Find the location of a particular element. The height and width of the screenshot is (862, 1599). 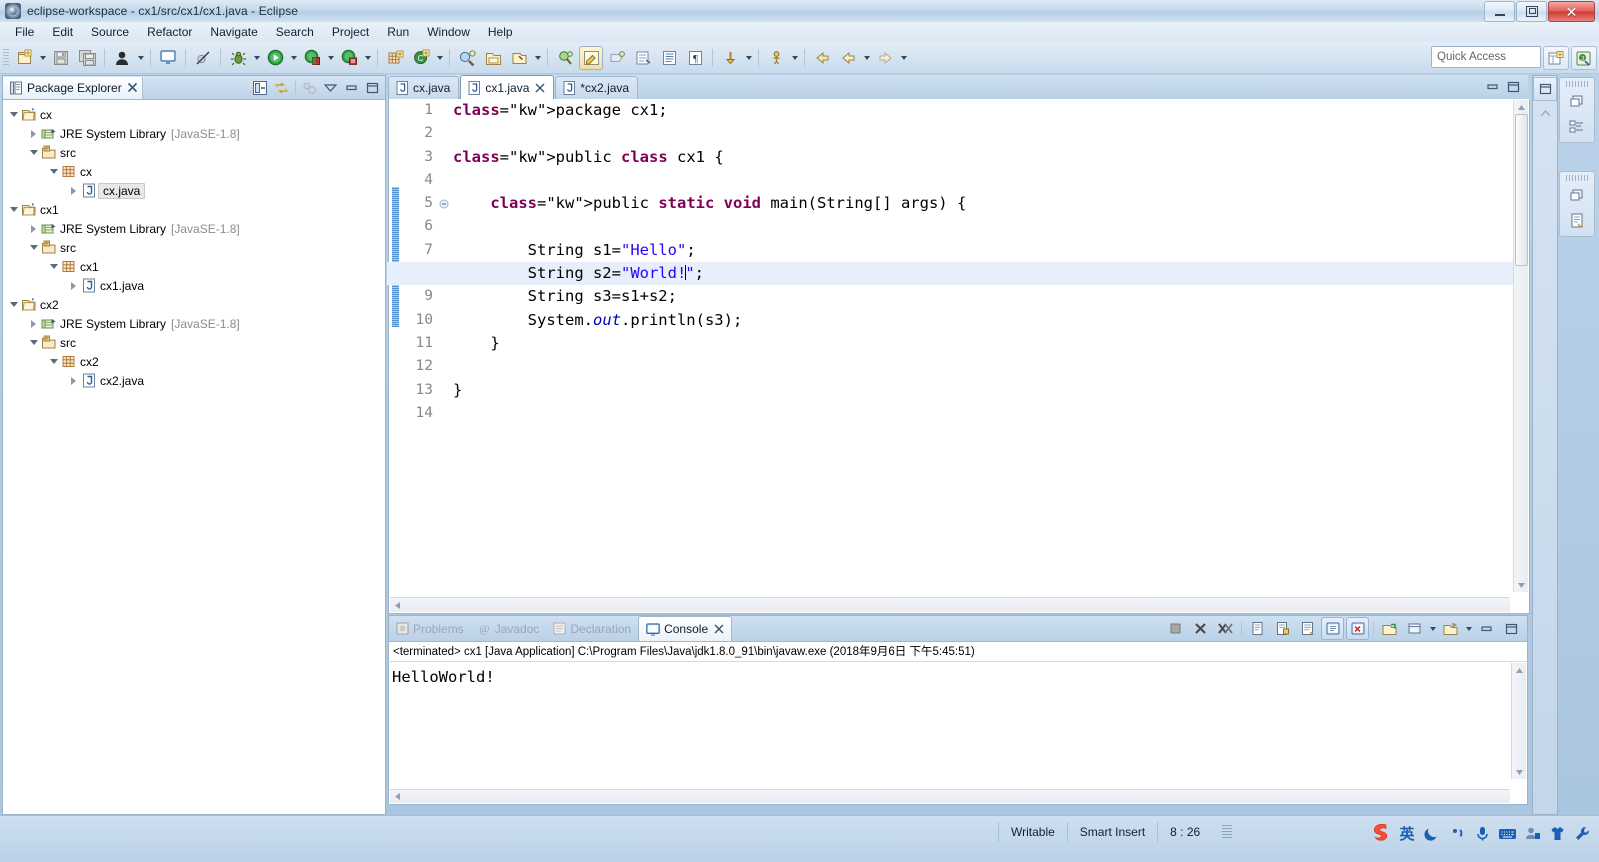

user-icon is located at coordinates (1532, 833).